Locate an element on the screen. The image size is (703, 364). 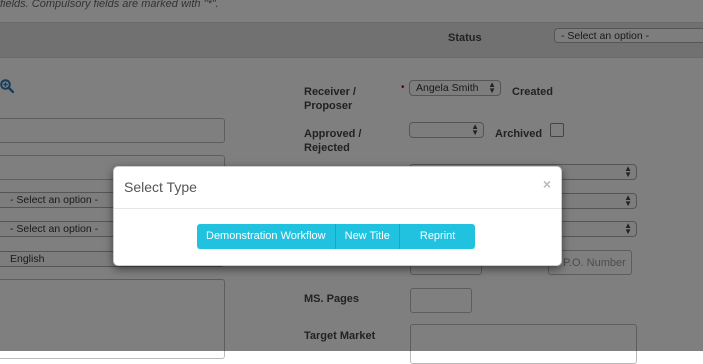
close-icon: × is located at coordinates (547, 184).